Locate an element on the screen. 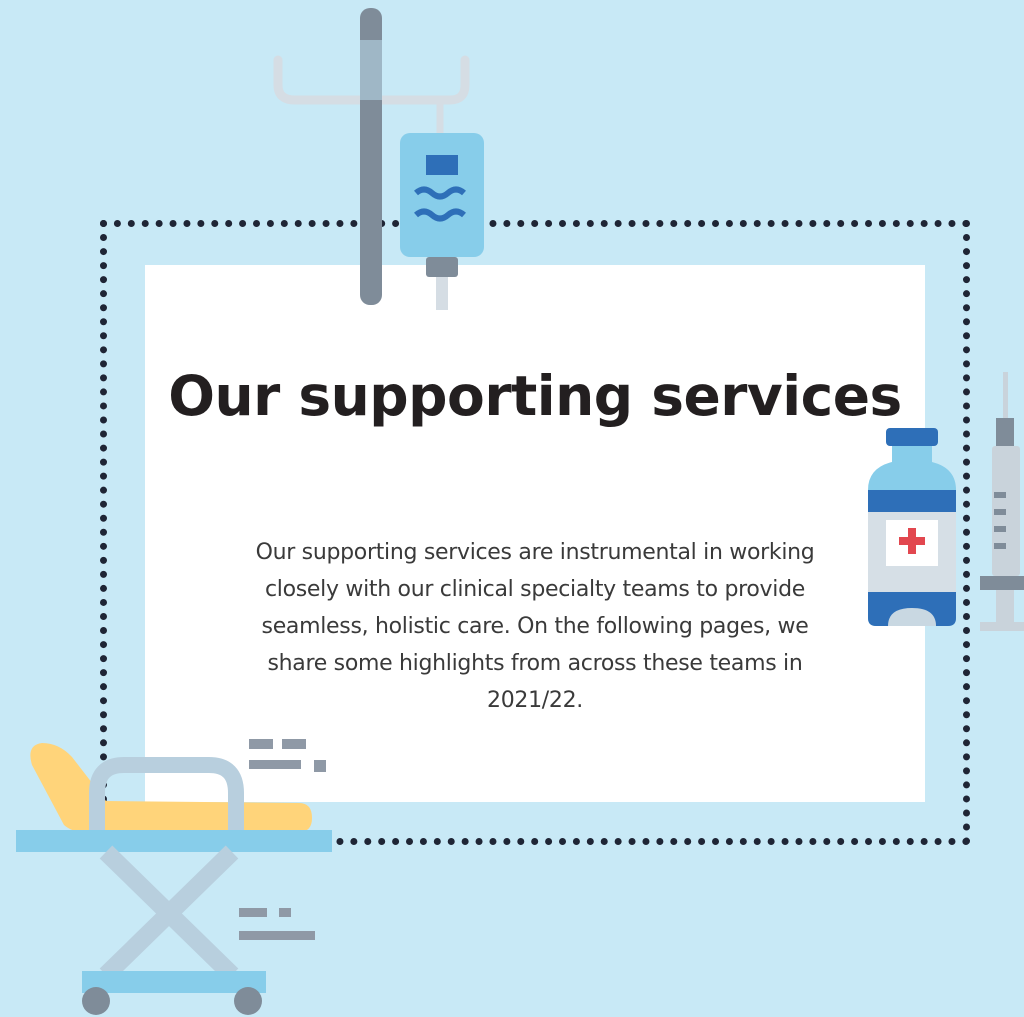 This screenshot has height=1017, width=1024. hospital-stretcher-icon is located at coordinates (174, 877).